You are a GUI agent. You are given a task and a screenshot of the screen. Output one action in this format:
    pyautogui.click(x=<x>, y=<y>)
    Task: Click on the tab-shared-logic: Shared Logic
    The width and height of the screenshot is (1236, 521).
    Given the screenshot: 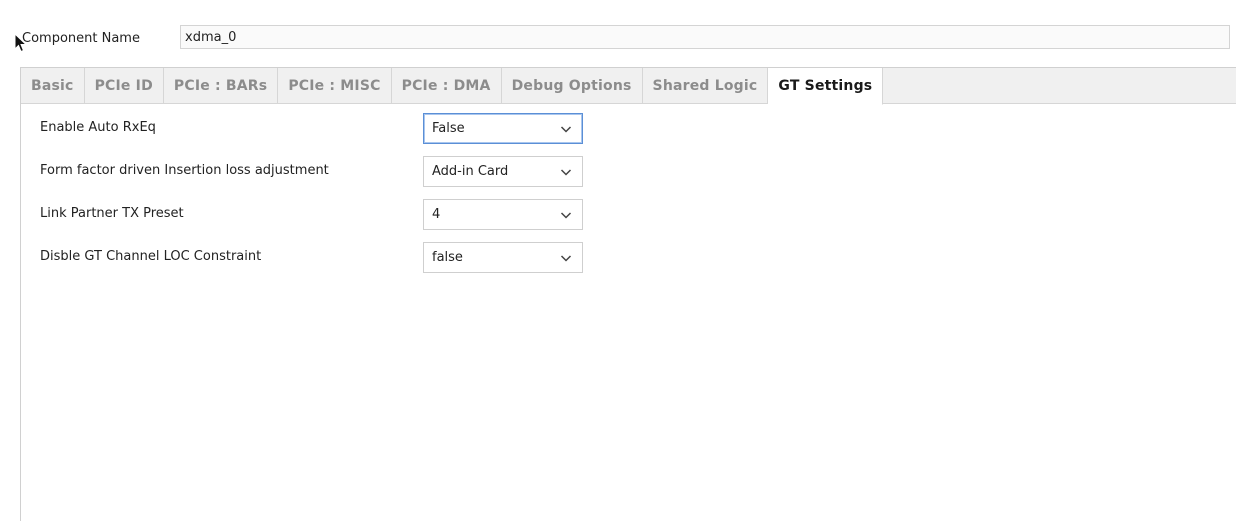 What is the action you would take?
    pyautogui.click(x=706, y=86)
    